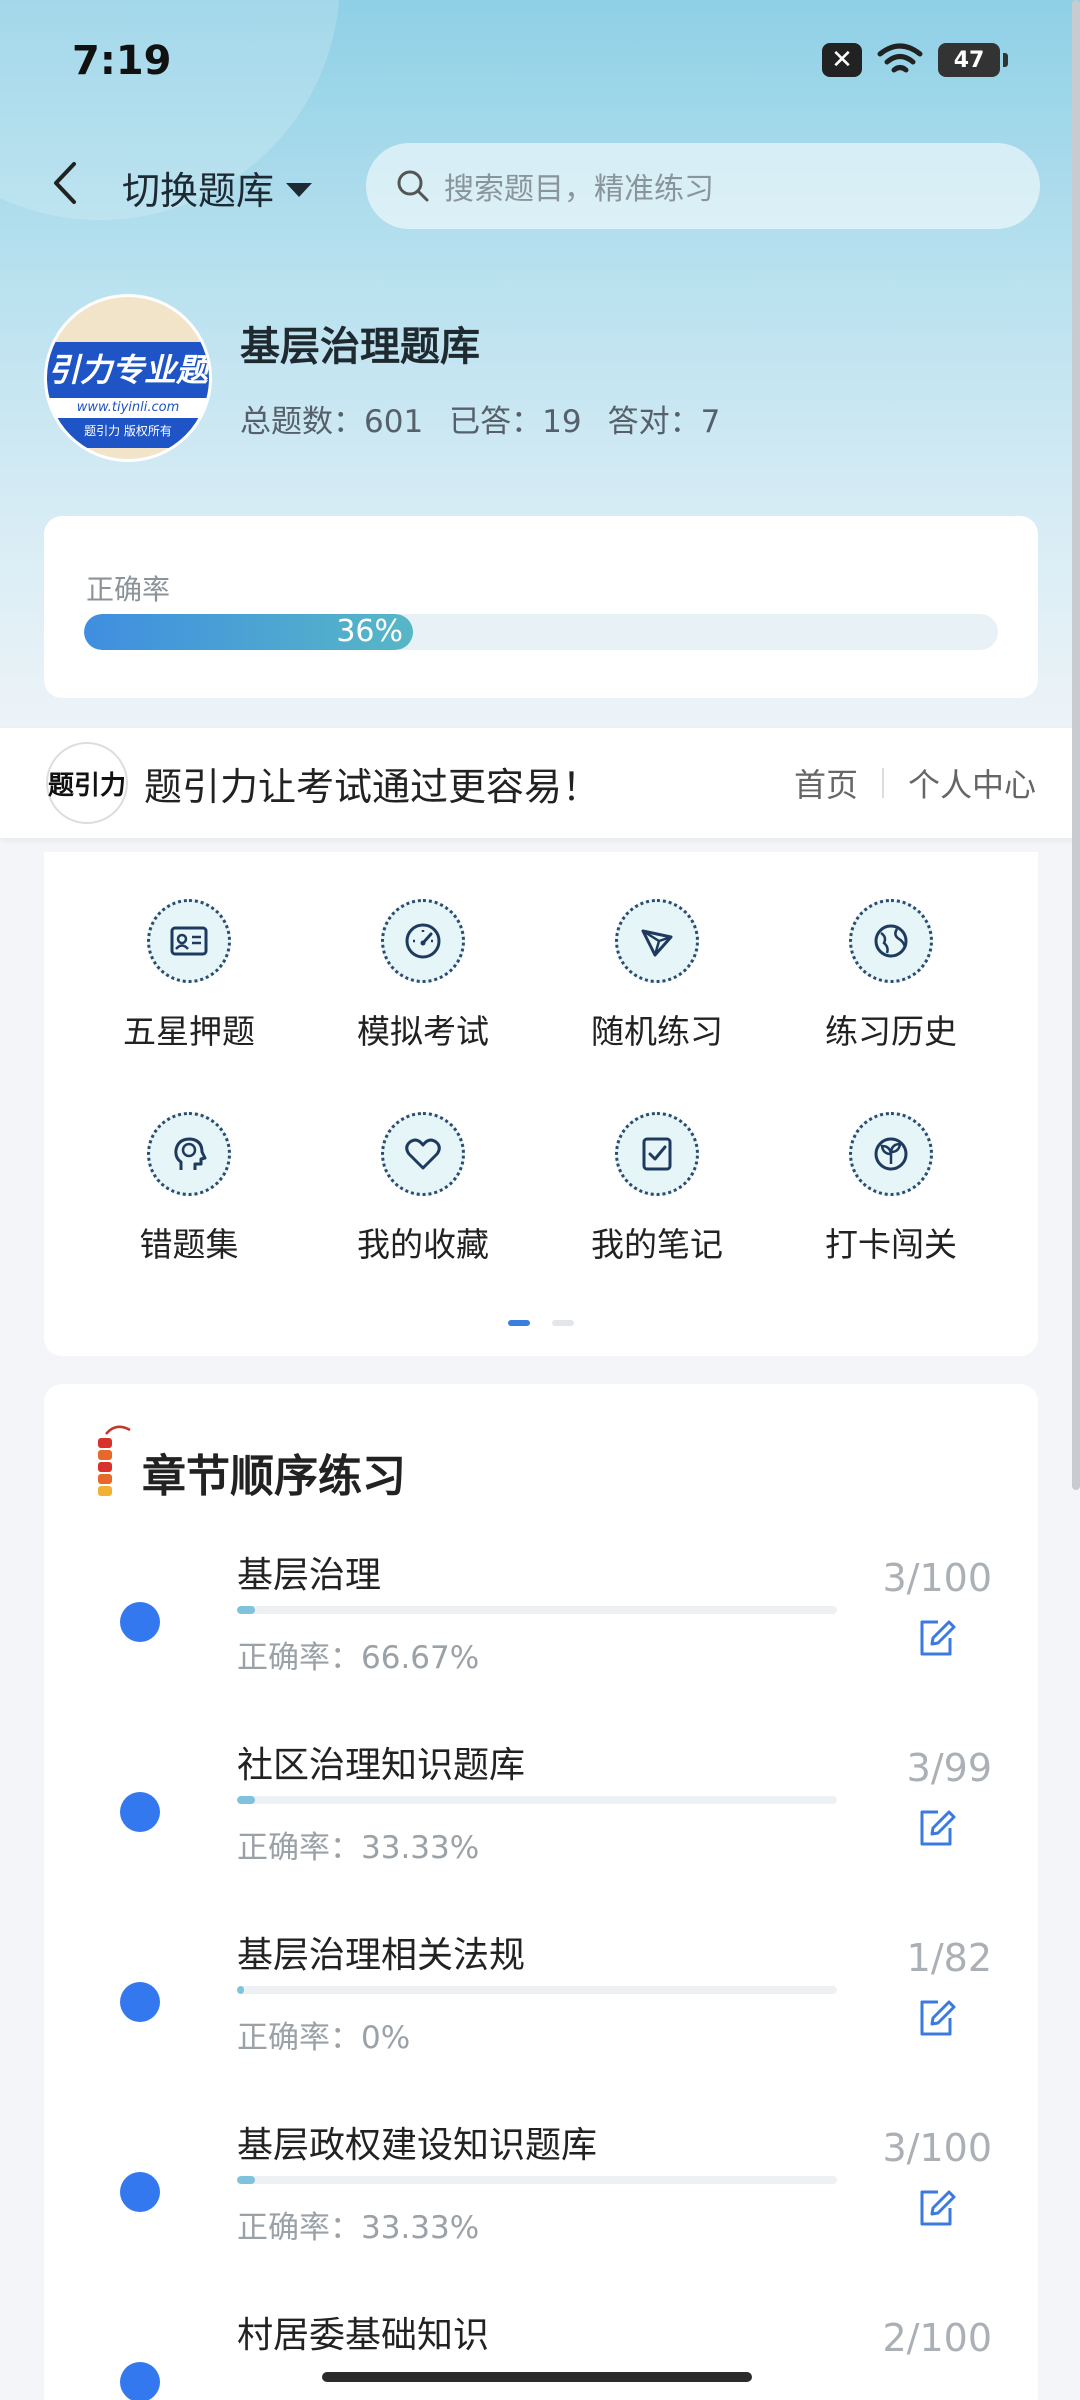 This screenshot has height=2400, width=1080. I want to click on menu-practice-history: 练习历史, so click(891, 976).